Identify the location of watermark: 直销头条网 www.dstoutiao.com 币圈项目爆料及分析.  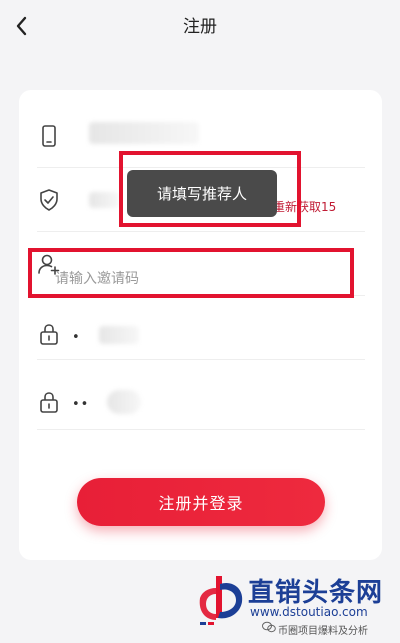
(296, 605).